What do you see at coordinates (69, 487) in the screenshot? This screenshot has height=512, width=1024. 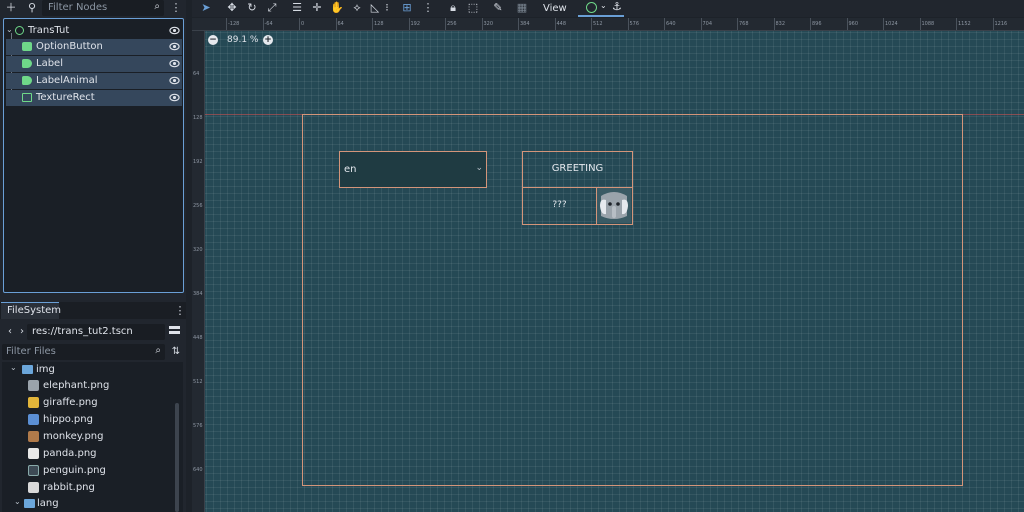 I see `file-label: rabbit.png` at bounding box center [69, 487].